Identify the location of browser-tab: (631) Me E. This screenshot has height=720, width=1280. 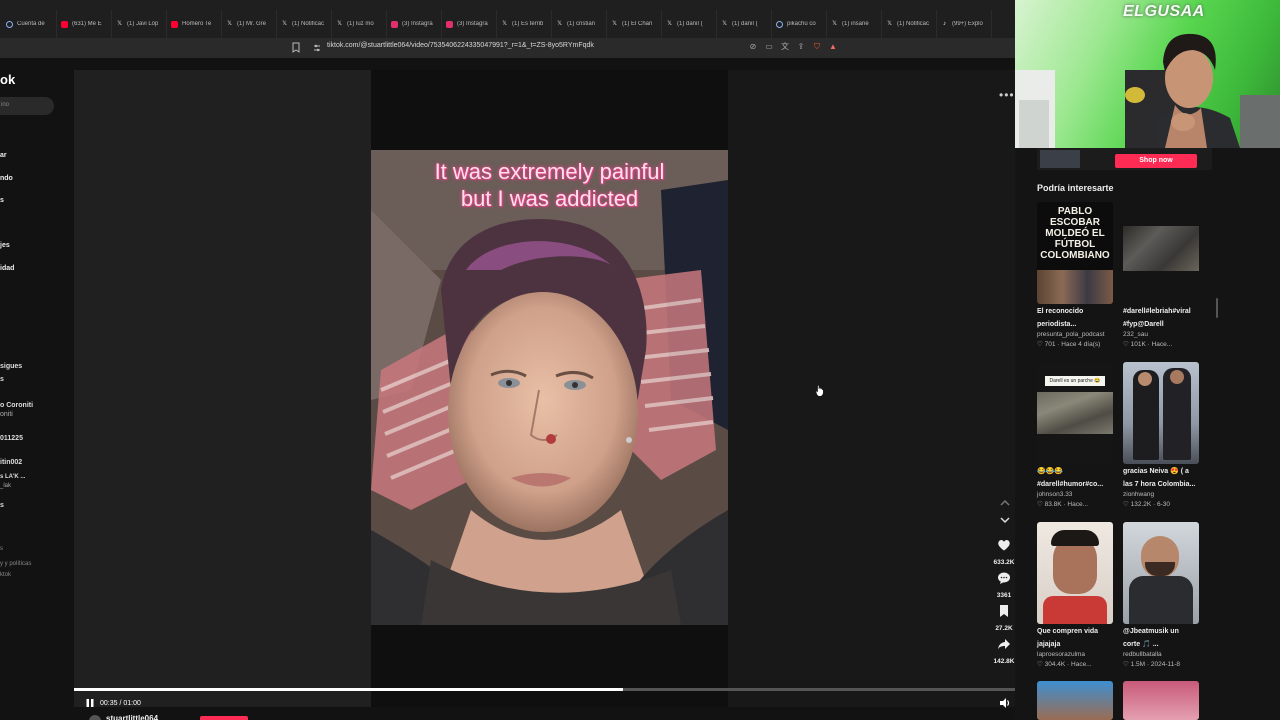
(84, 24).